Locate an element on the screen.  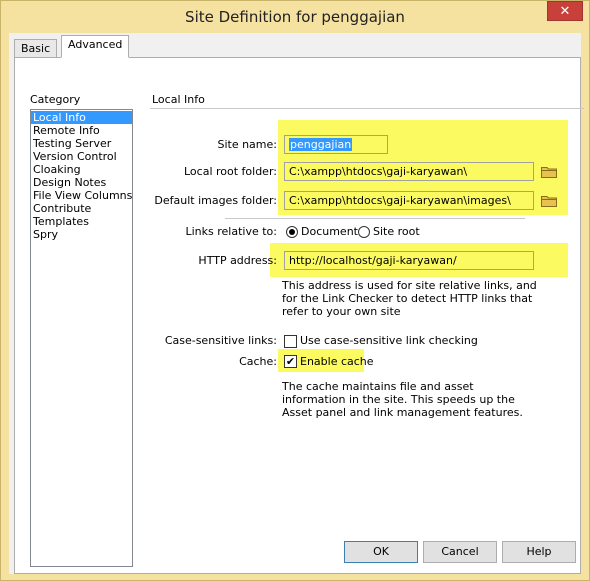
http-address-label: HTTP address: is located at coordinates (237, 260).